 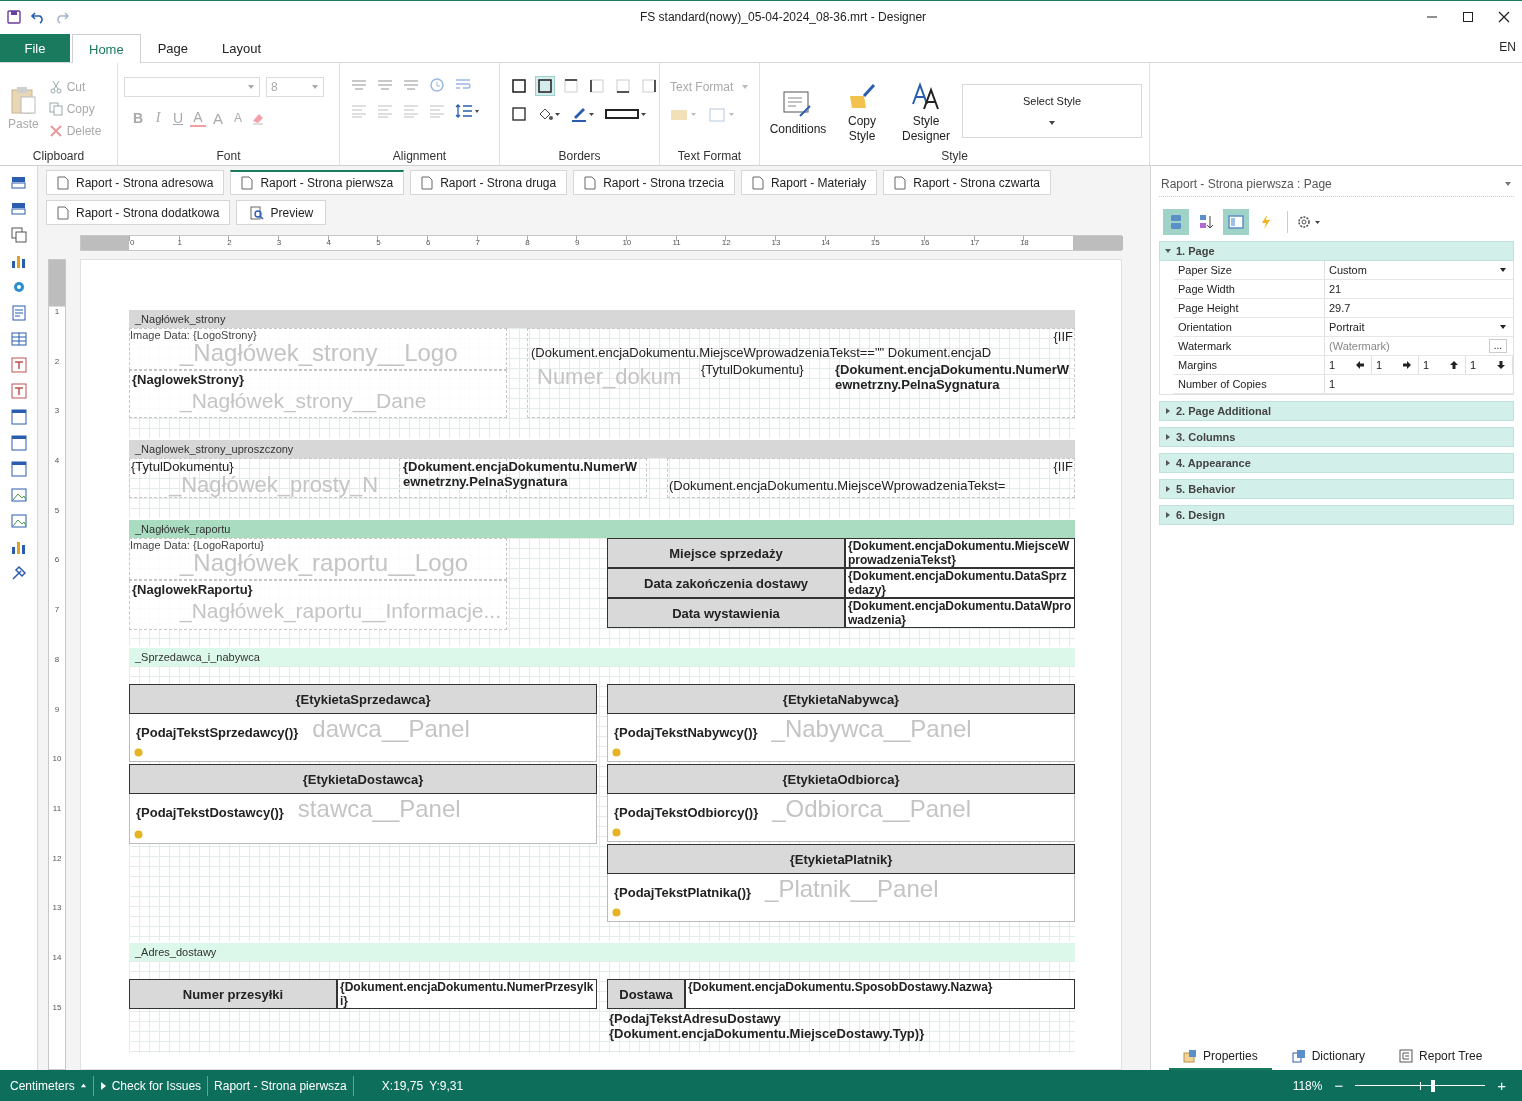 I want to click on label-cell: Miejsce sprzedaży, so click(x=726, y=553).